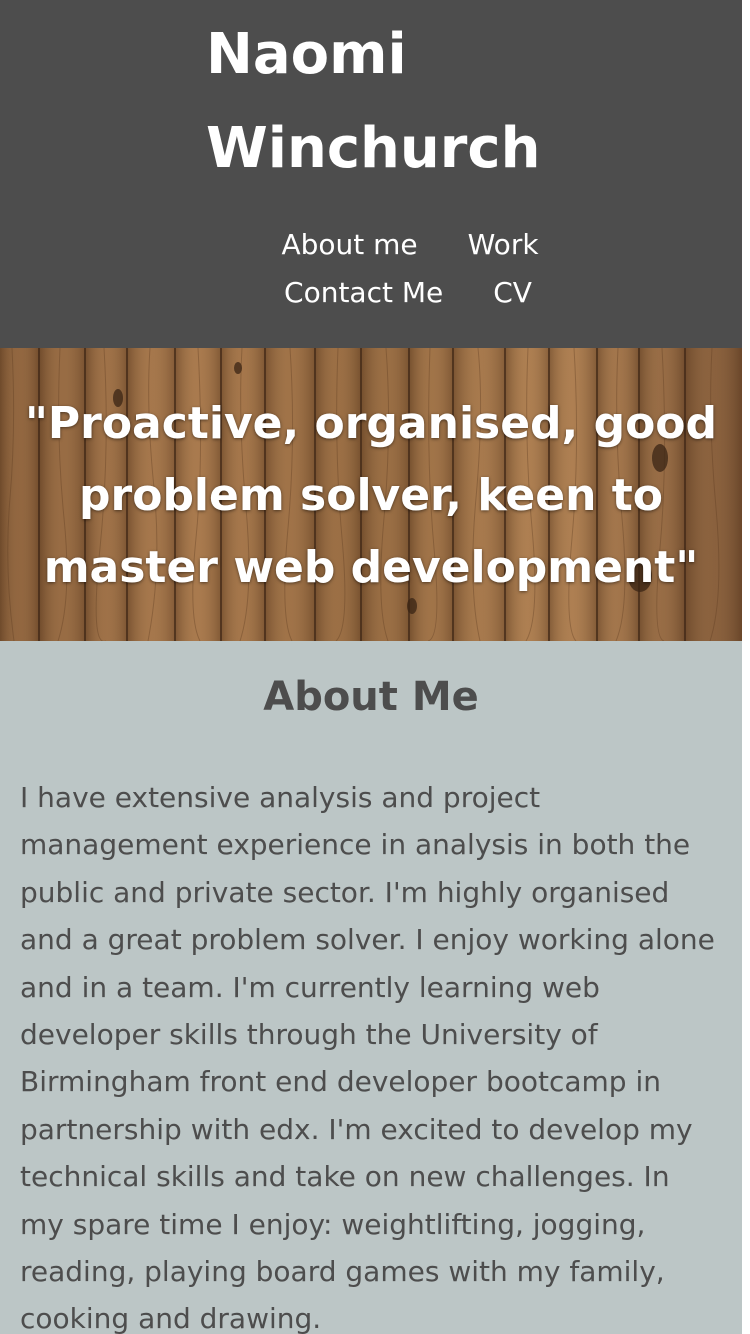  I want to click on main-navigation: About me Work Contact Me CV, so click(371, 269).